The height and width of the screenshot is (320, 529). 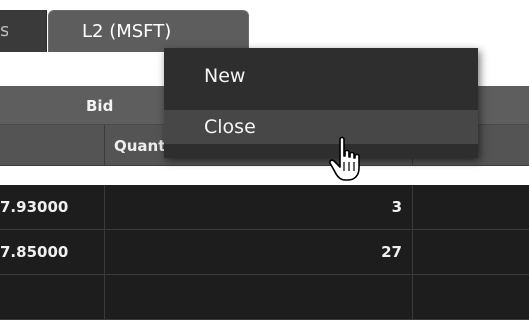 What do you see at coordinates (4, 30) in the screenshot?
I see `tab-previous-label: s` at bounding box center [4, 30].